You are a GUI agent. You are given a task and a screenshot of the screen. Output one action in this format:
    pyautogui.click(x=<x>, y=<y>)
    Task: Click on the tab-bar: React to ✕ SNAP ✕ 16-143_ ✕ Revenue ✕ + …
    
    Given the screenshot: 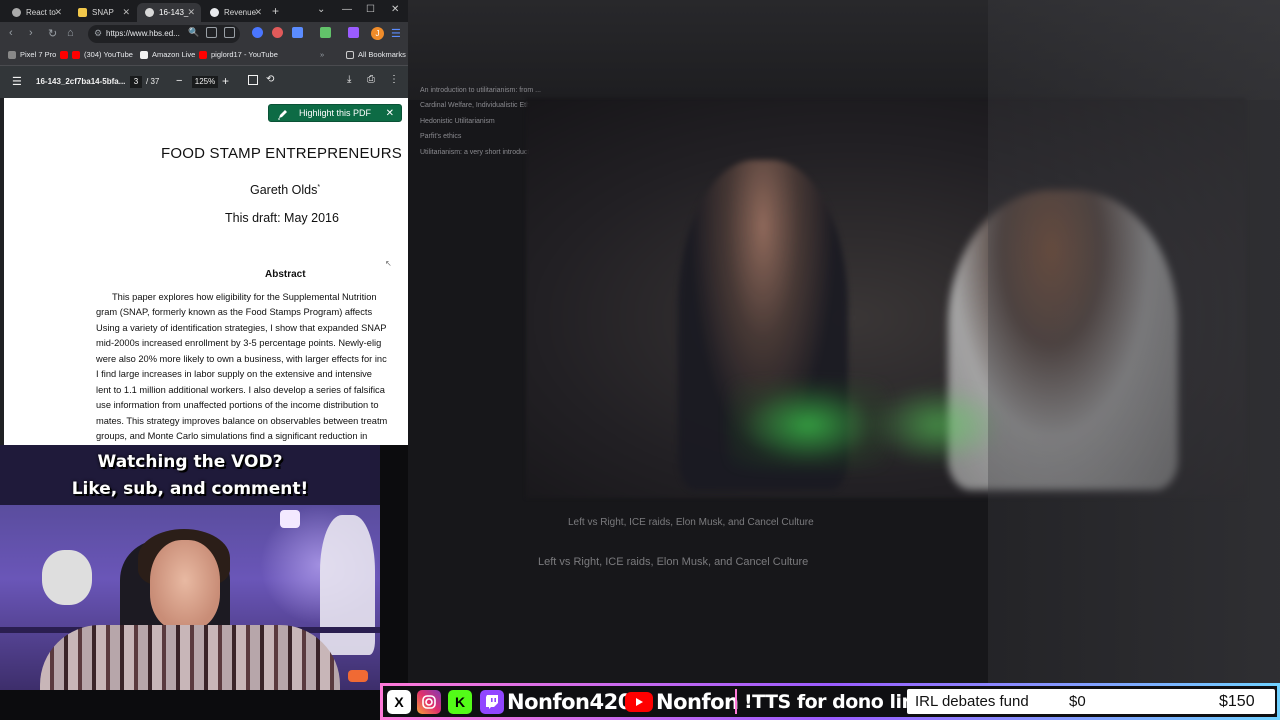 What is the action you would take?
    pyautogui.click(x=204, y=11)
    